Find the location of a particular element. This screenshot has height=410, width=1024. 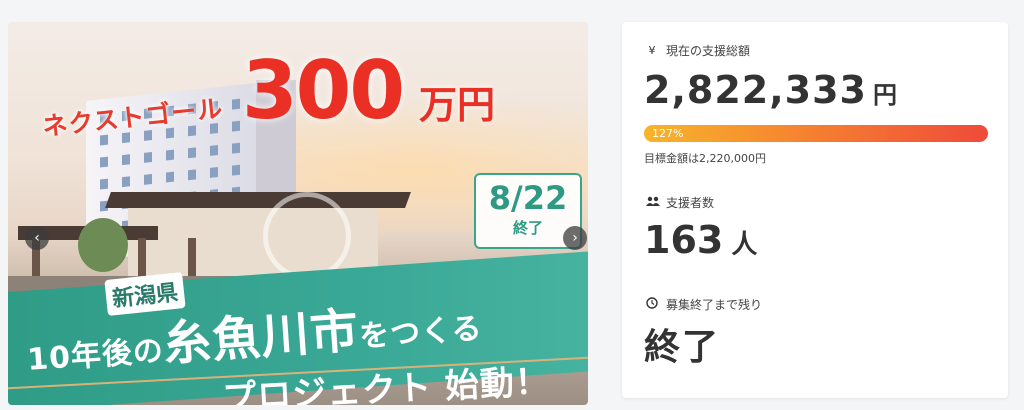

carousel-next-button: › is located at coordinates (575, 238).